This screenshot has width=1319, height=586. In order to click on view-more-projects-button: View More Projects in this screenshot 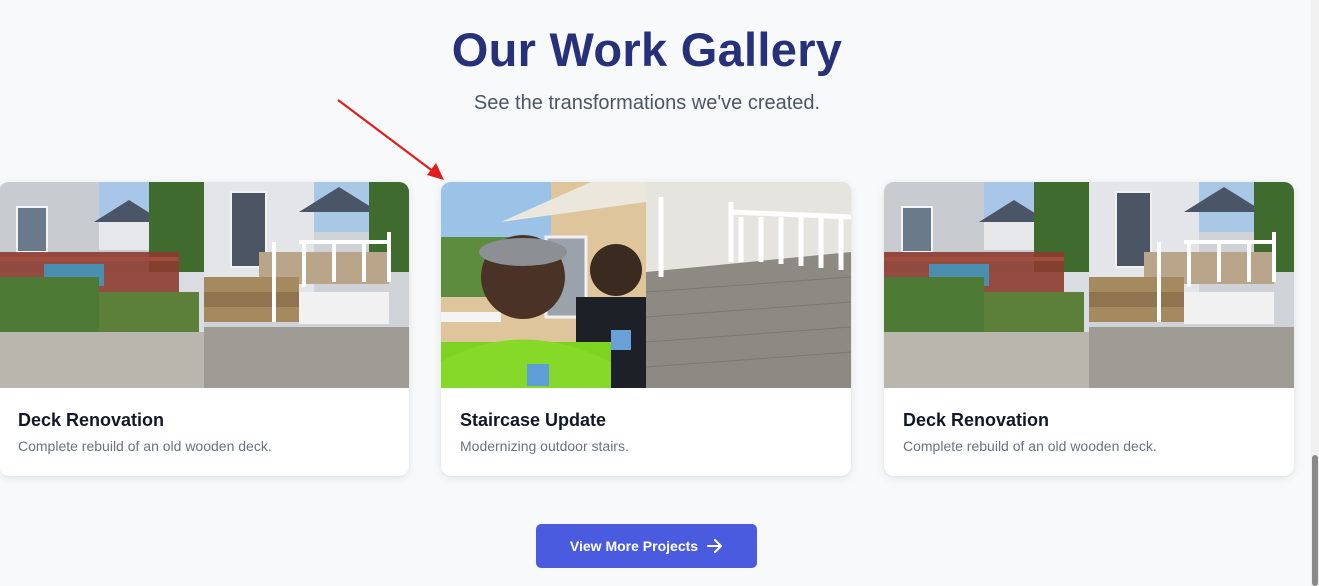, I will do `click(646, 546)`.